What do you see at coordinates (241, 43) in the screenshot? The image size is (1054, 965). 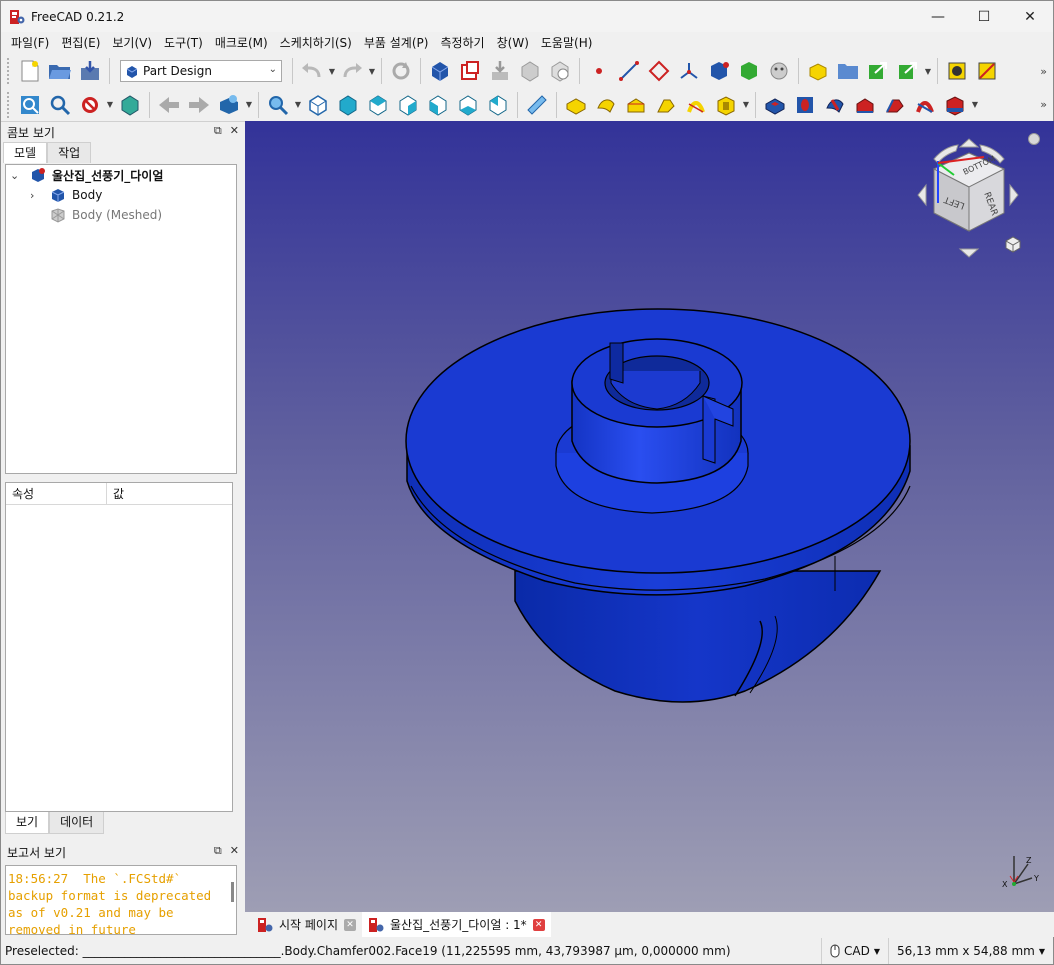 I see `menu-macro: 매크로(M)` at bounding box center [241, 43].